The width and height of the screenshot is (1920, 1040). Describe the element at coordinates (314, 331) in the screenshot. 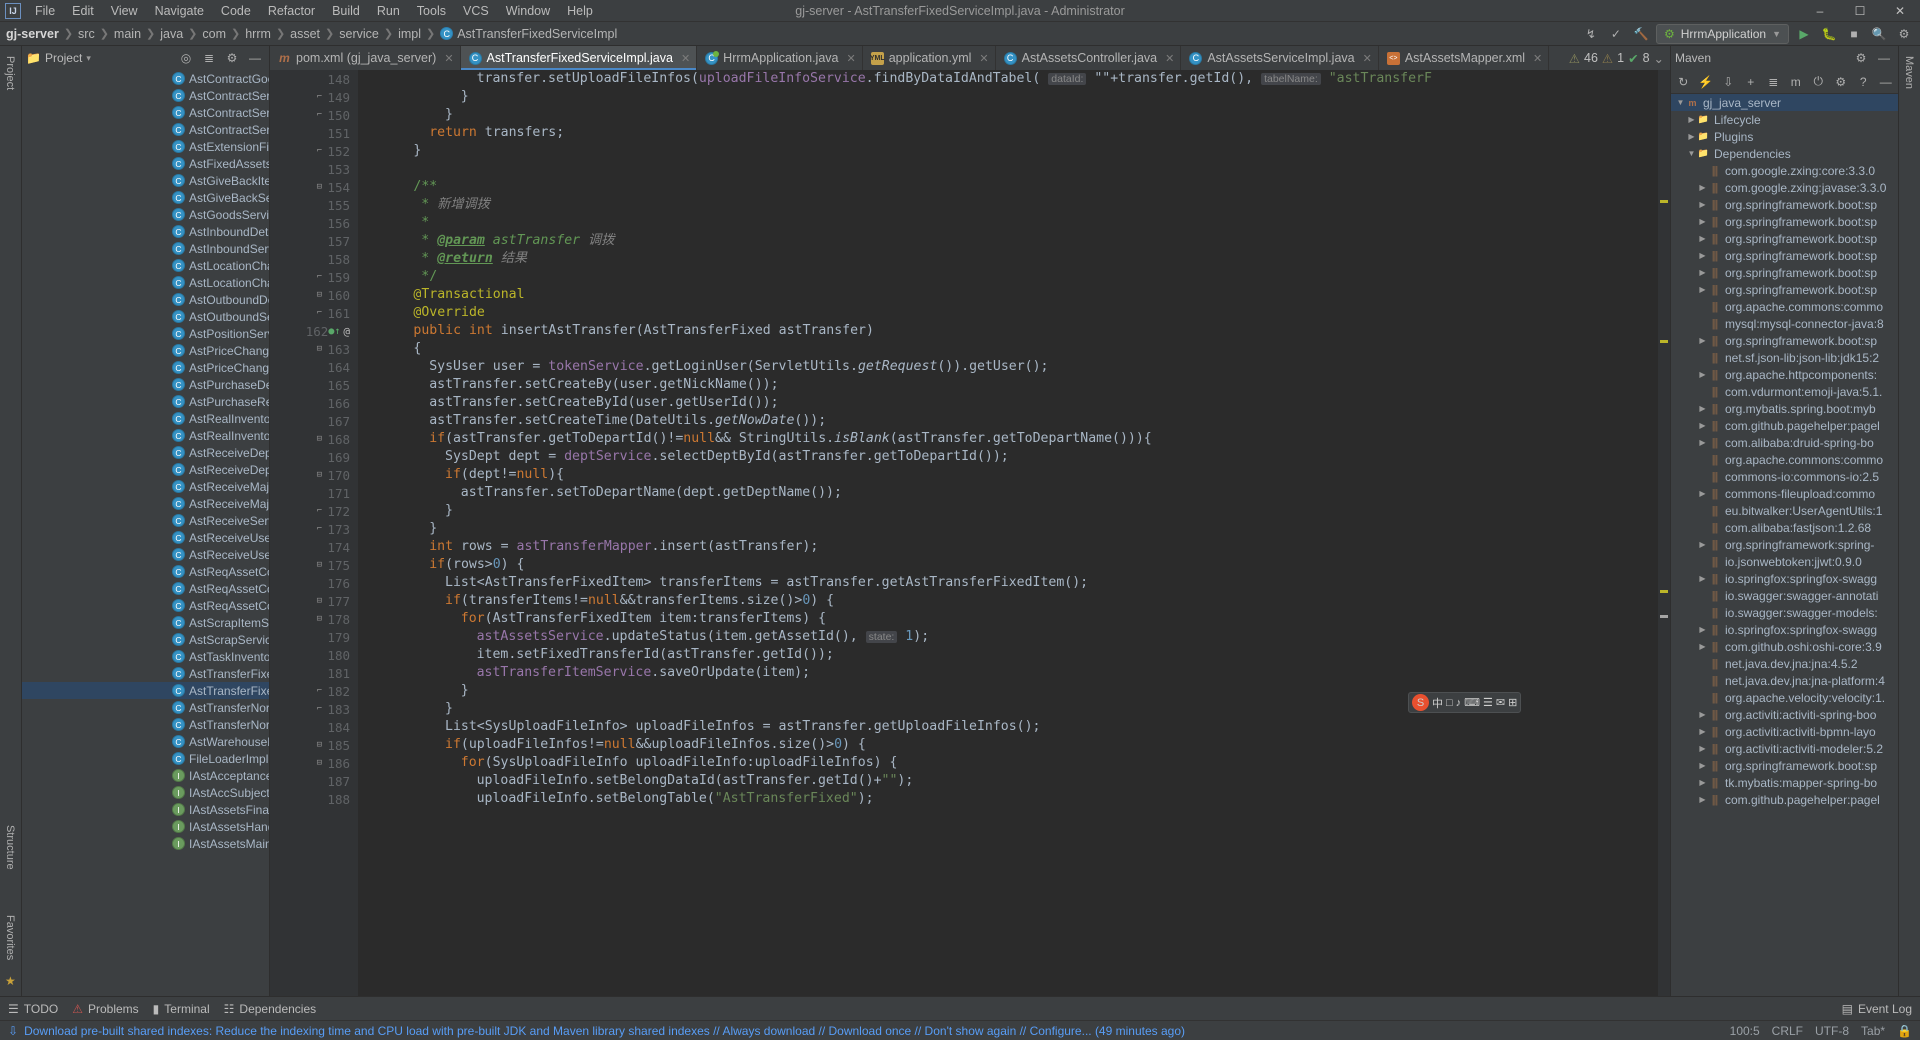

I see `gutter-line: 162 ●↑ @` at that location.